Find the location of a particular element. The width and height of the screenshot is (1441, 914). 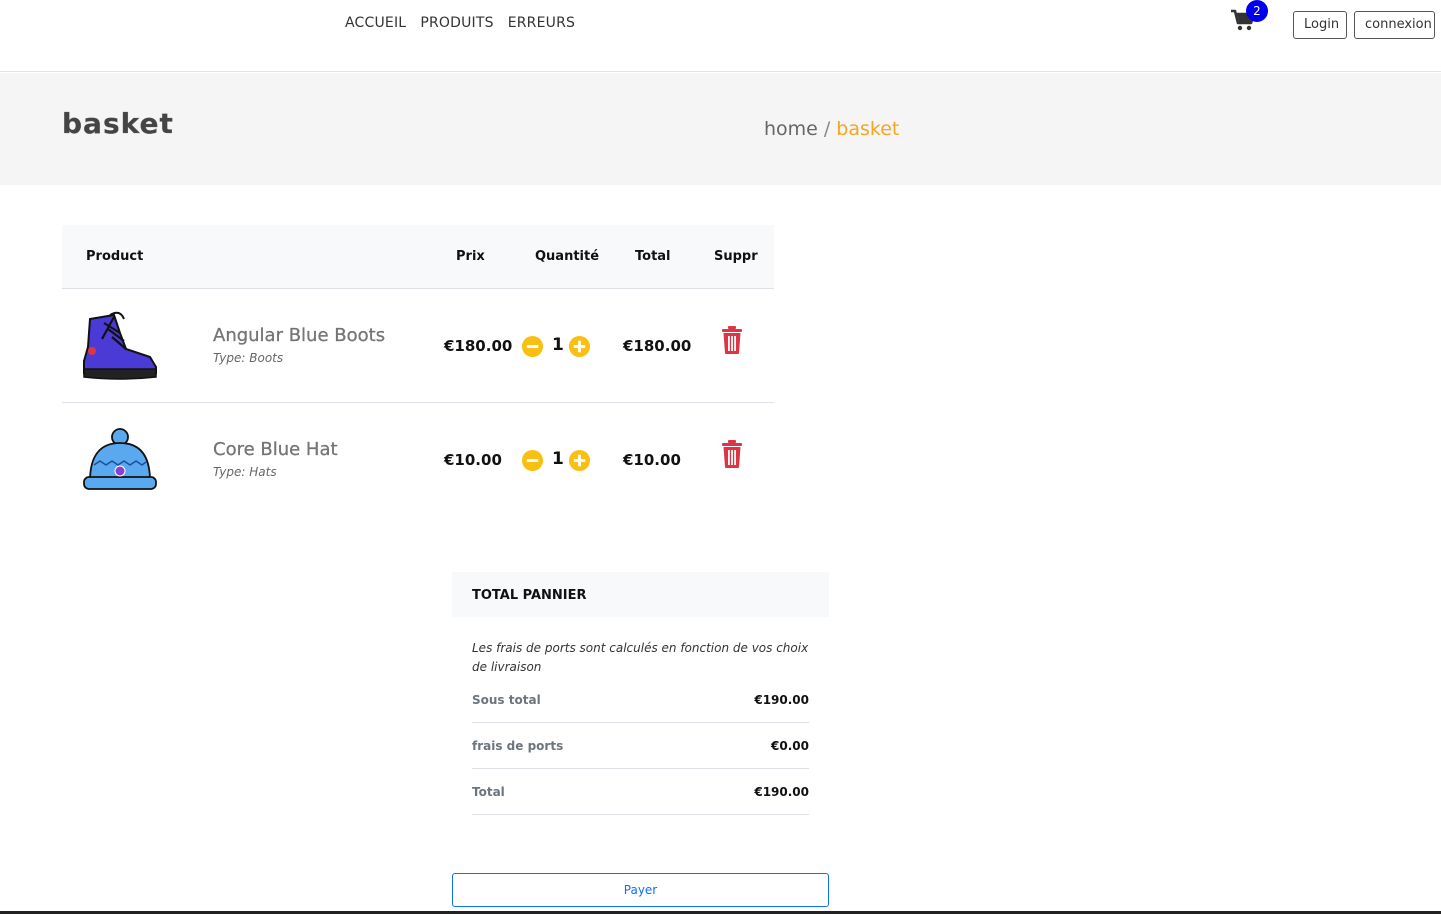

line-total: €10.00 is located at coordinates (652, 460).